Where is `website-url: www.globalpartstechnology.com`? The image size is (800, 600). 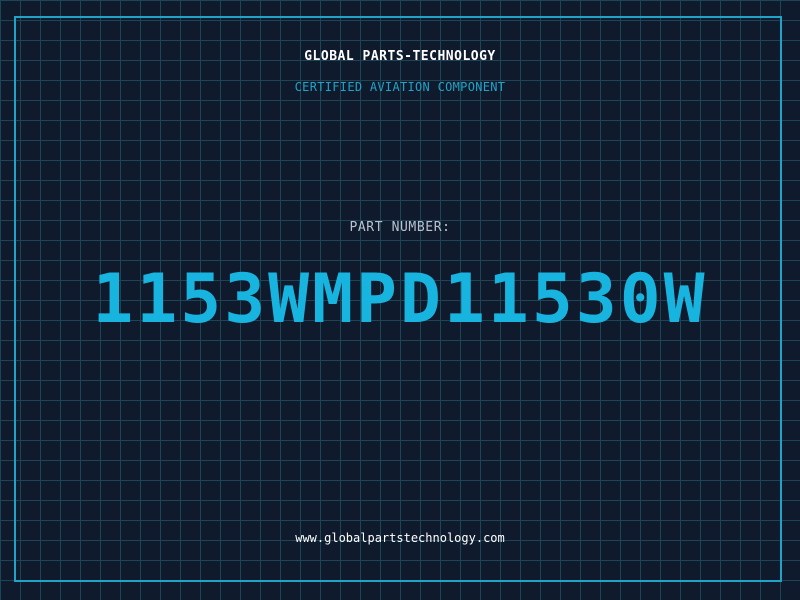
website-url: www.globalpartstechnology.com is located at coordinates (400, 538).